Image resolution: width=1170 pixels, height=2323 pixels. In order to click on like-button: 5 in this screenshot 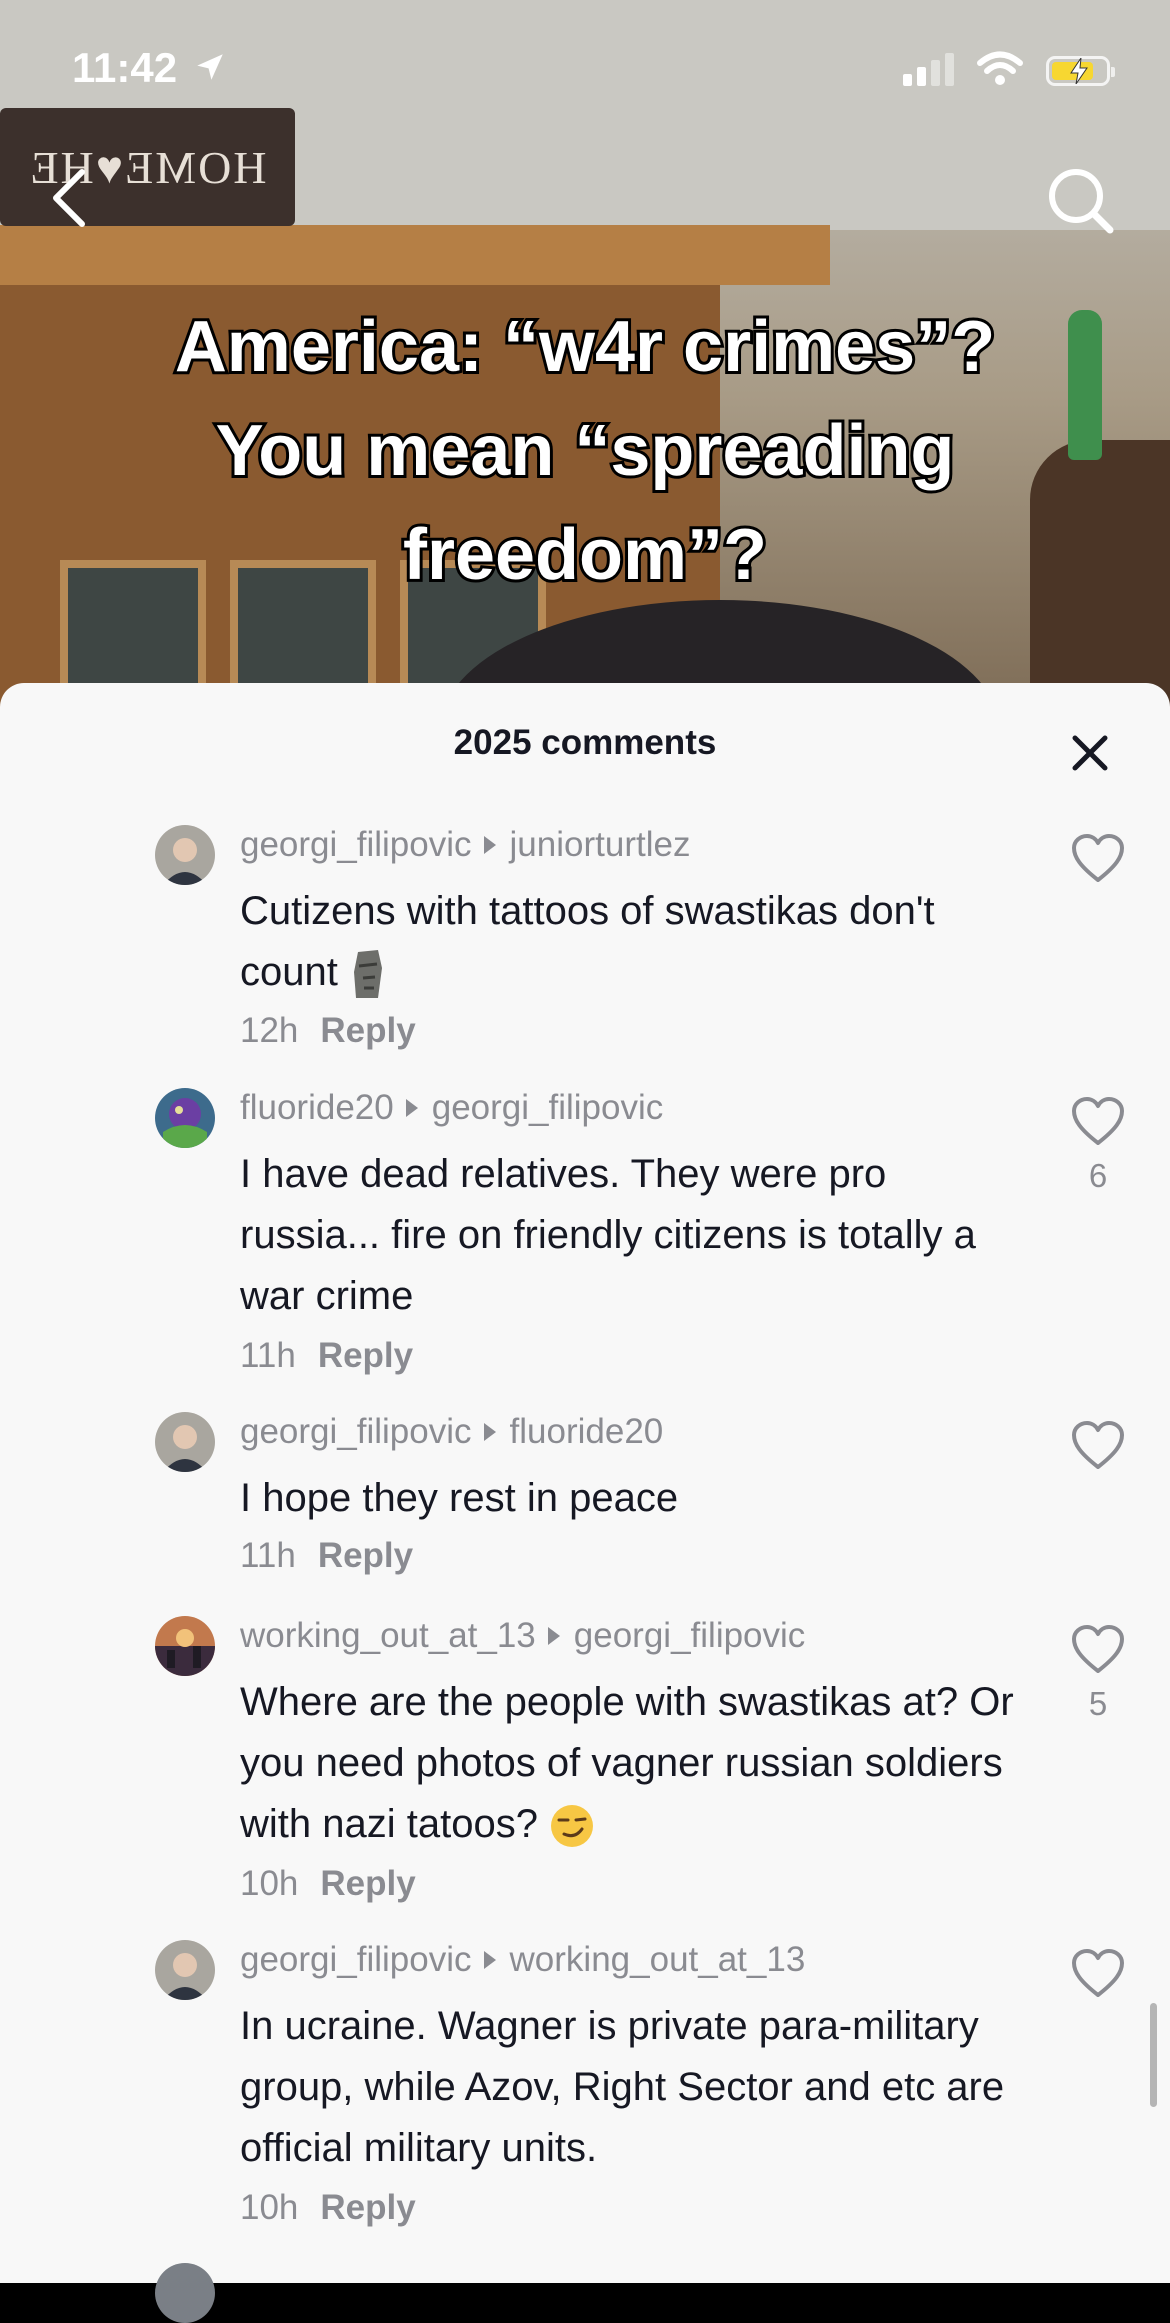, I will do `click(1098, 1673)`.